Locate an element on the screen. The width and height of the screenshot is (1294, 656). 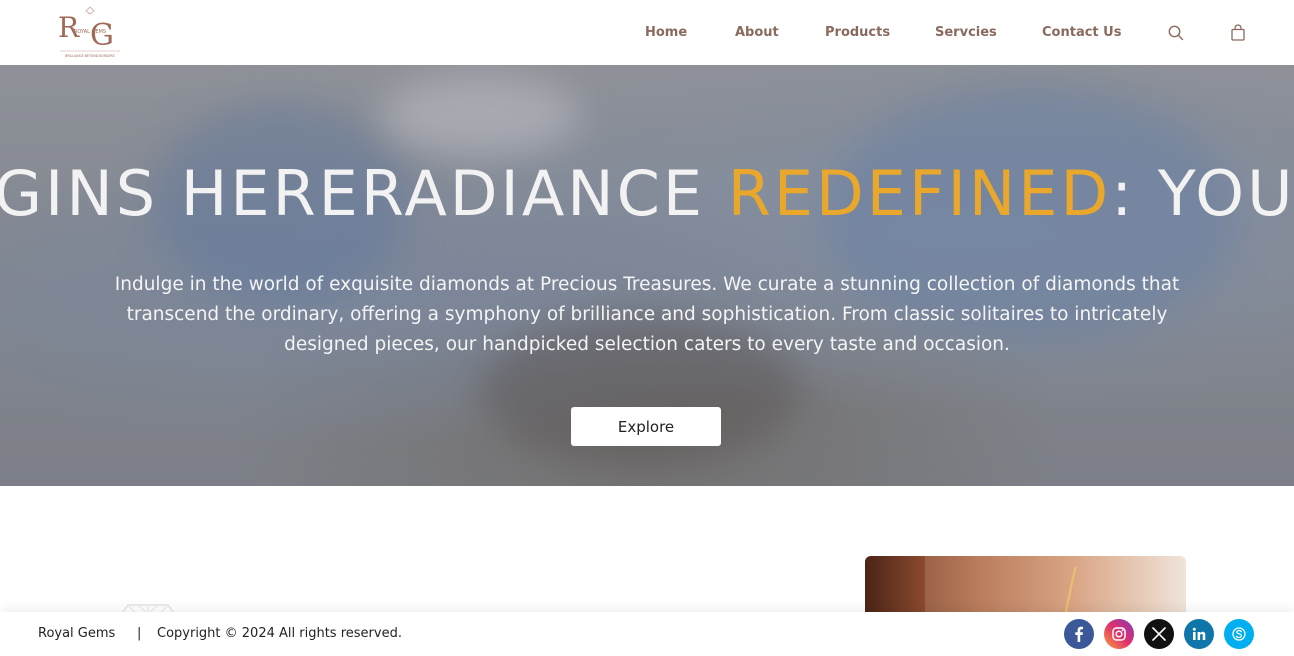
footer-copyright: Copyright © 2024 All rights reserved. is located at coordinates (279, 633).